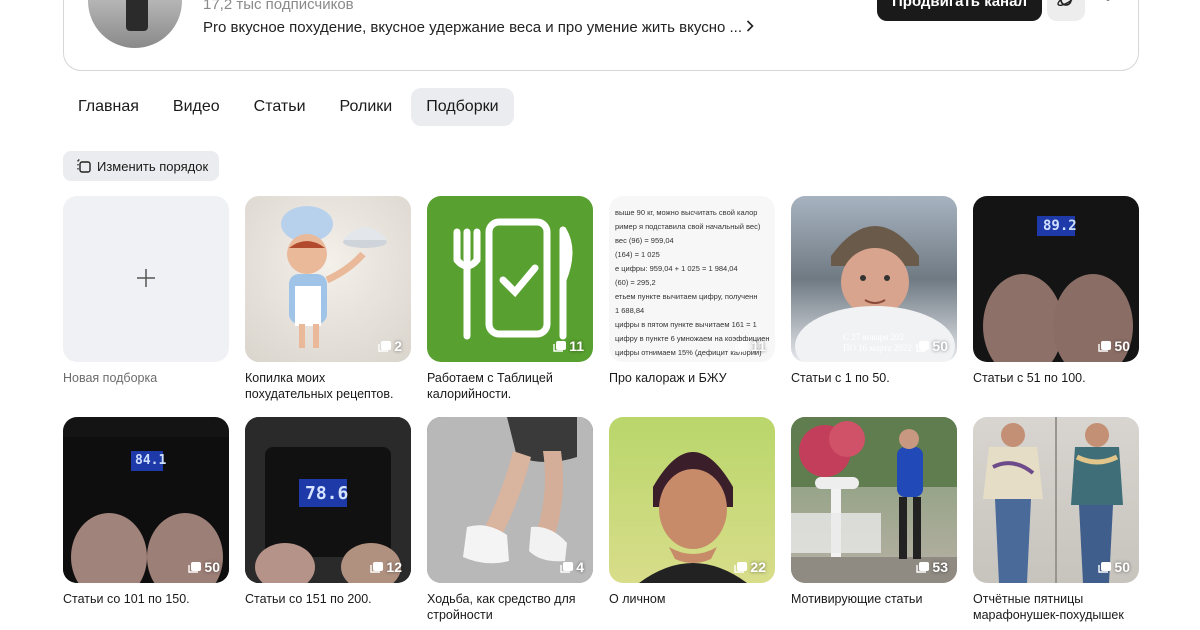 The image size is (1200, 630). I want to click on collection-thumb: 84.1 50, so click(146, 500).